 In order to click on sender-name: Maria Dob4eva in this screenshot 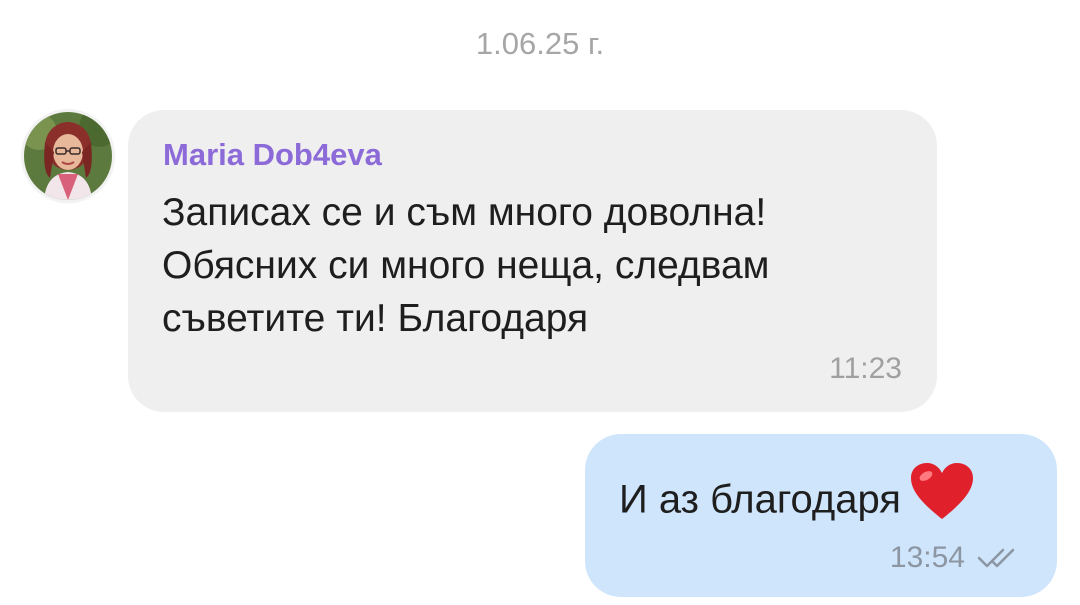, I will do `click(272, 155)`.